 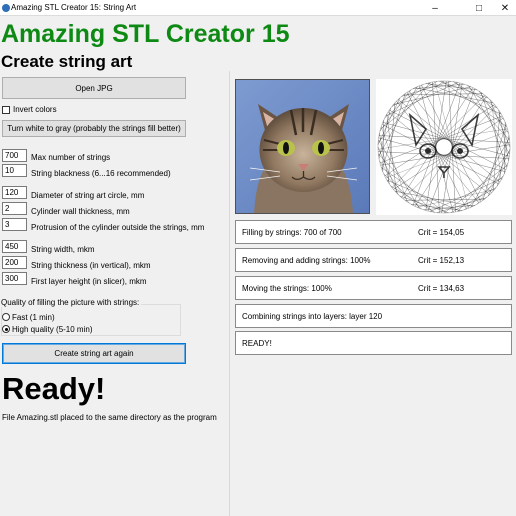 What do you see at coordinates (88, 195) in the screenshot?
I see `circle-diameter-label: Diameter of string art circle, mm` at bounding box center [88, 195].